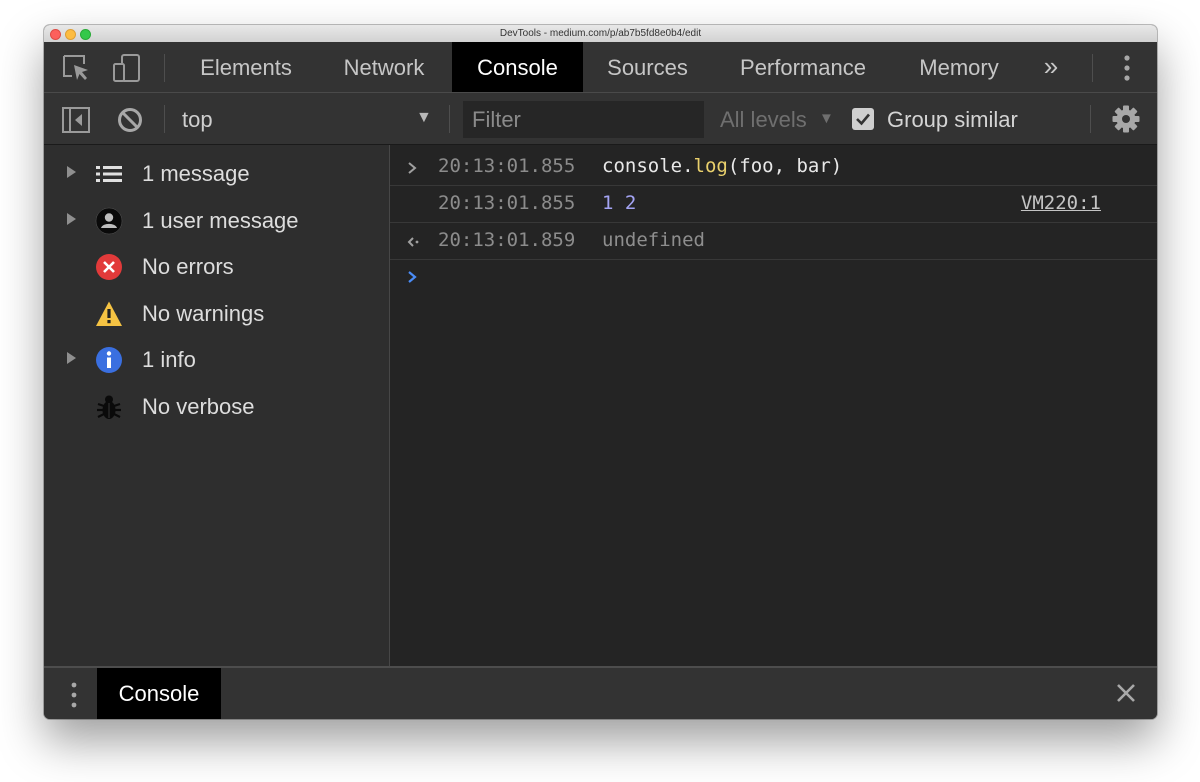 This screenshot has height=782, width=1200. I want to click on code-function: log, so click(710, 166).